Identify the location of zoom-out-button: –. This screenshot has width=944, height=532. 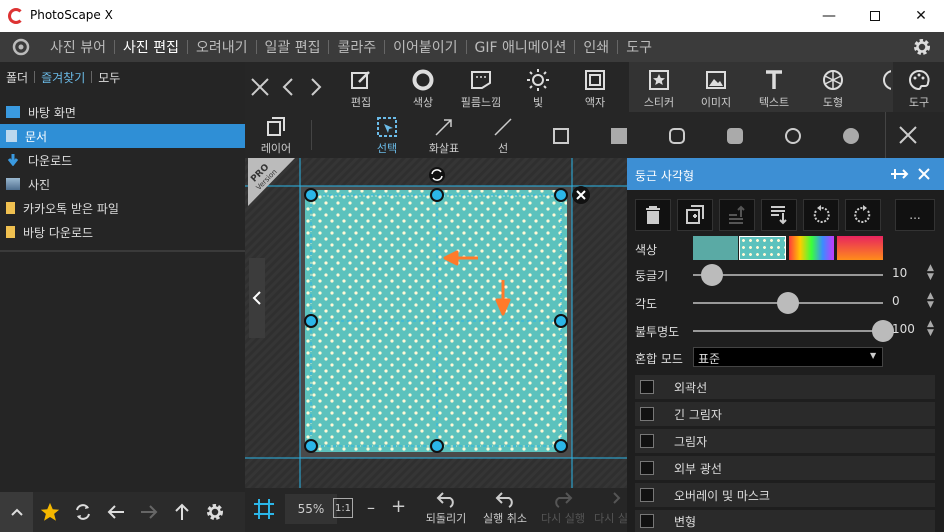
(371, 507).